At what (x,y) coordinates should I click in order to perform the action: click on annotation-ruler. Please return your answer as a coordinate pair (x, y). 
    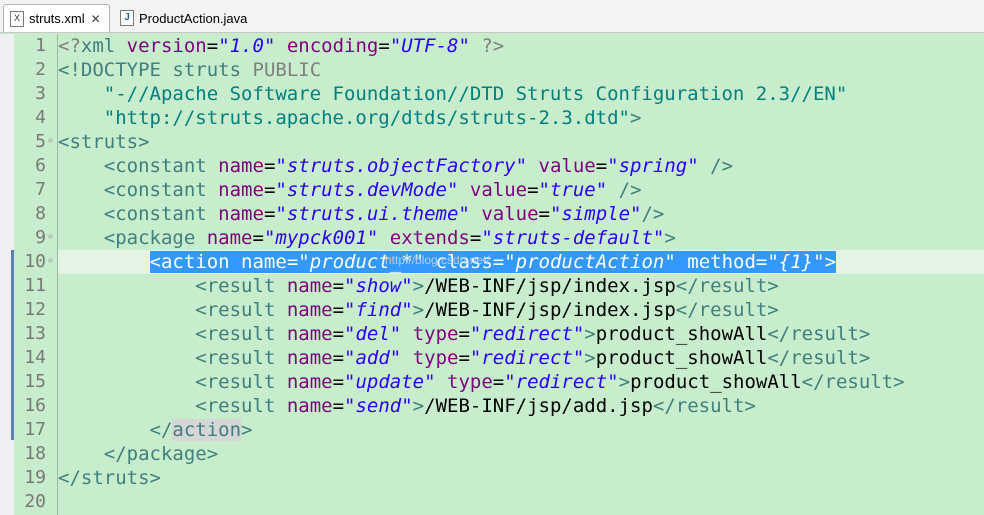
    Looking at the image, I should click on (7, 274).